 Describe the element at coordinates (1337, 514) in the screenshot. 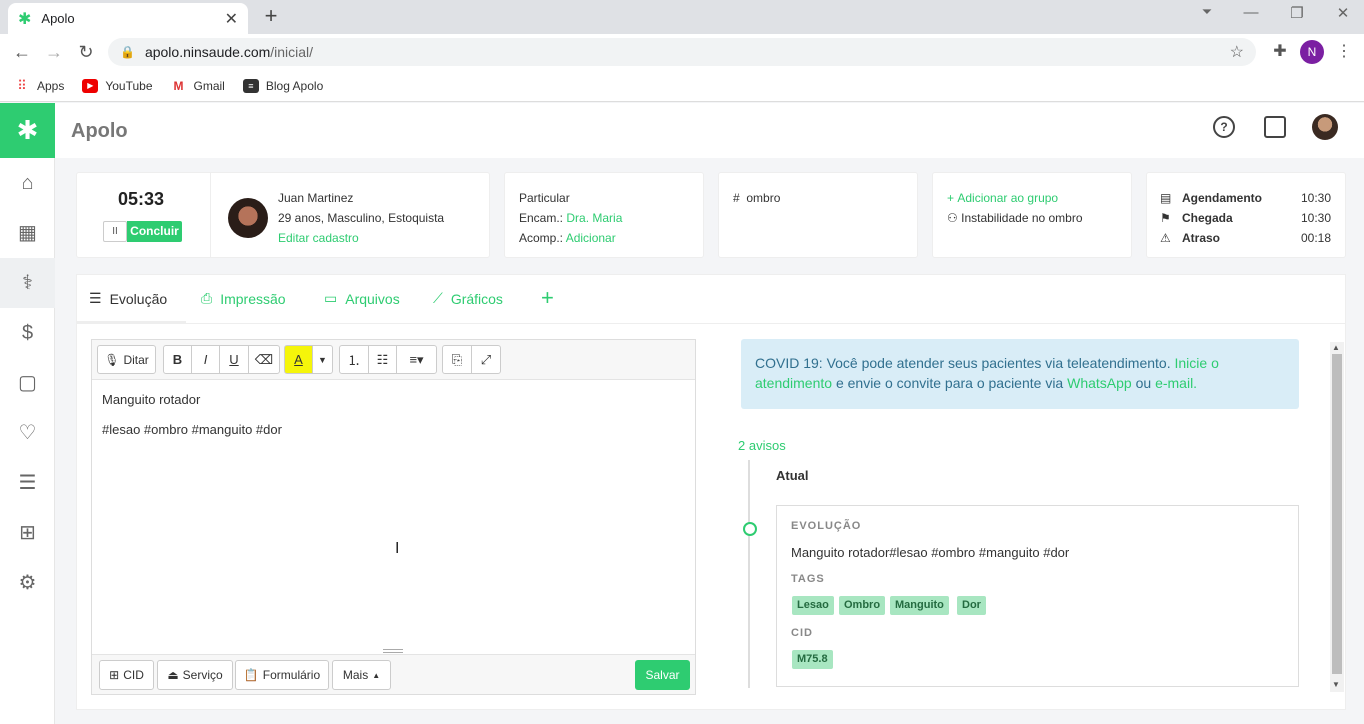

I see `scrollbar-thumb` at that location.